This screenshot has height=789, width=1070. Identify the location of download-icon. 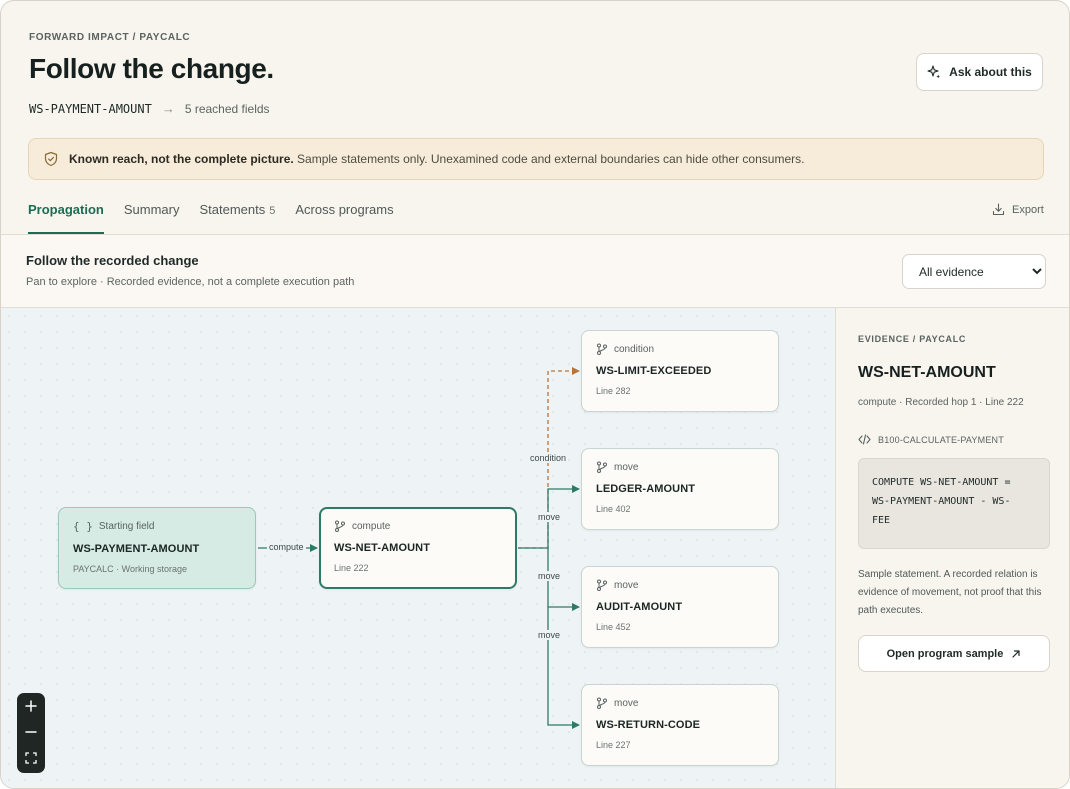
(998, 209).